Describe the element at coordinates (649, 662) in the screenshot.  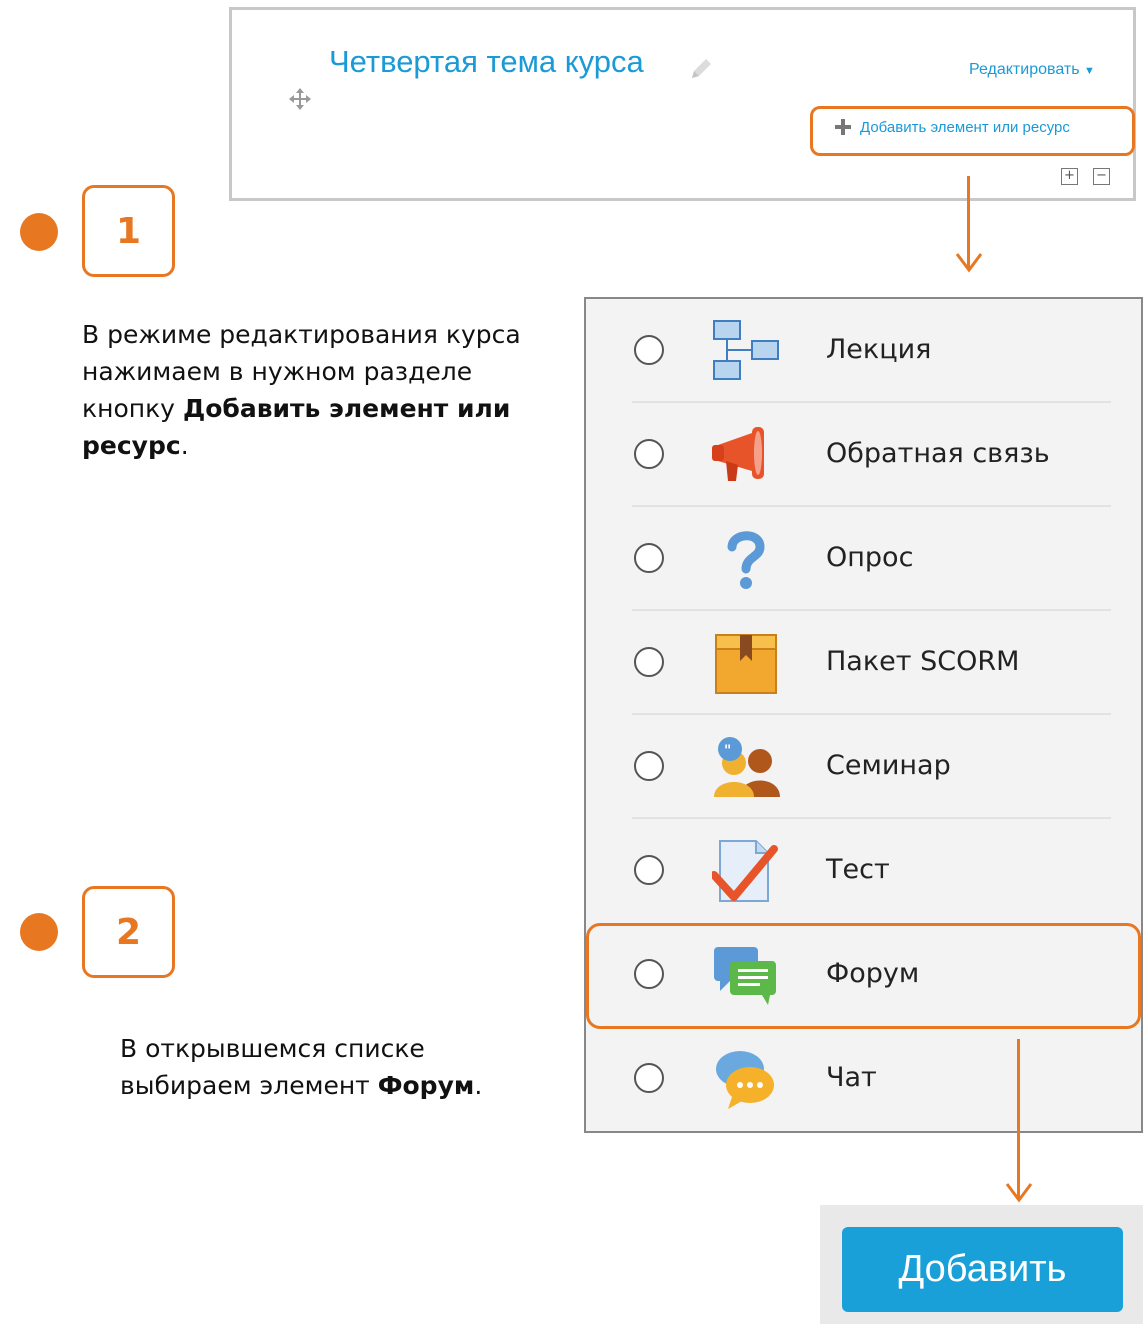
I see `radio-scorm` at that location.